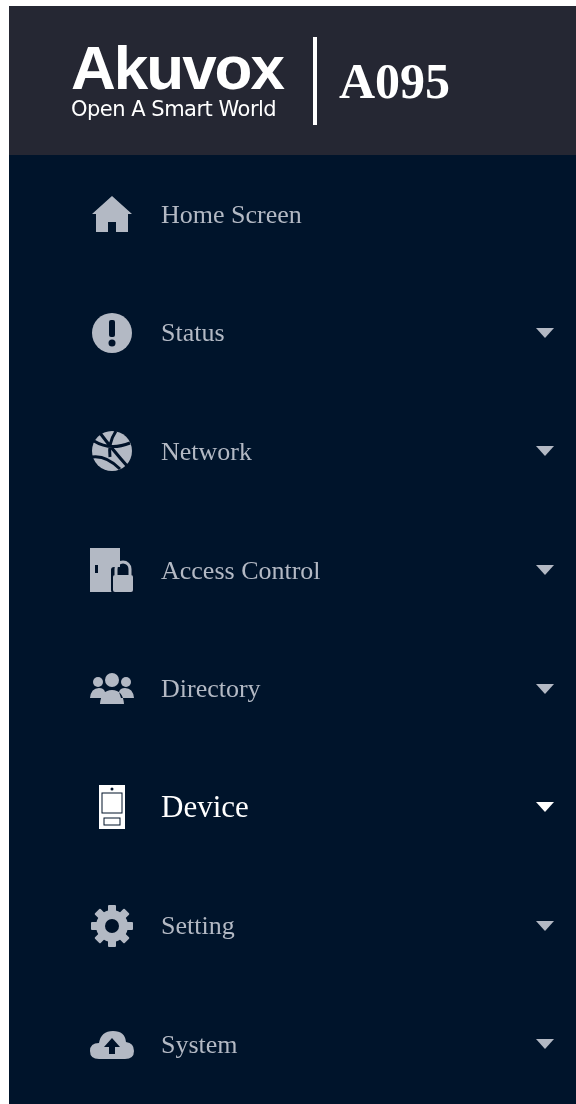  I want to click on globe-icon, so click(112, 451).